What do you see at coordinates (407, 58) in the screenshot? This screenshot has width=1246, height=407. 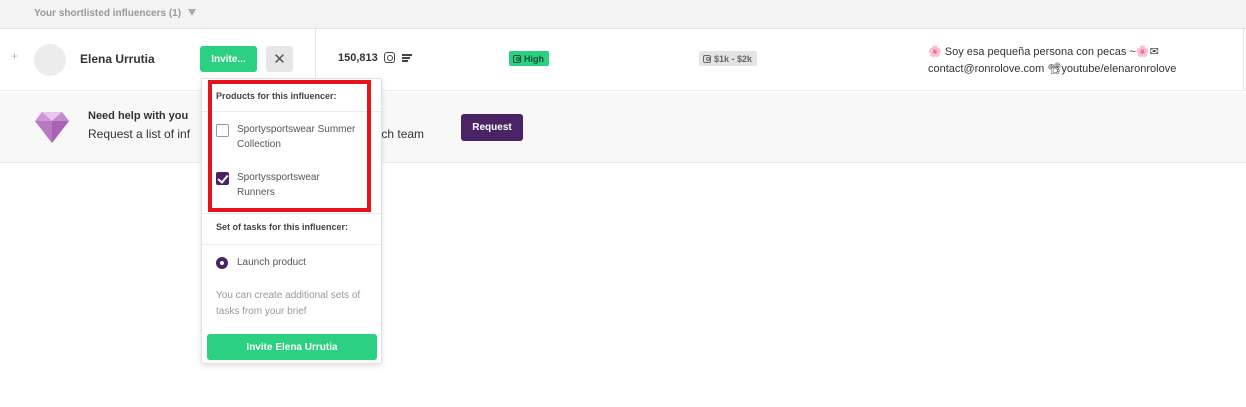 I see `list-icon` at bounding box center [407, 58].